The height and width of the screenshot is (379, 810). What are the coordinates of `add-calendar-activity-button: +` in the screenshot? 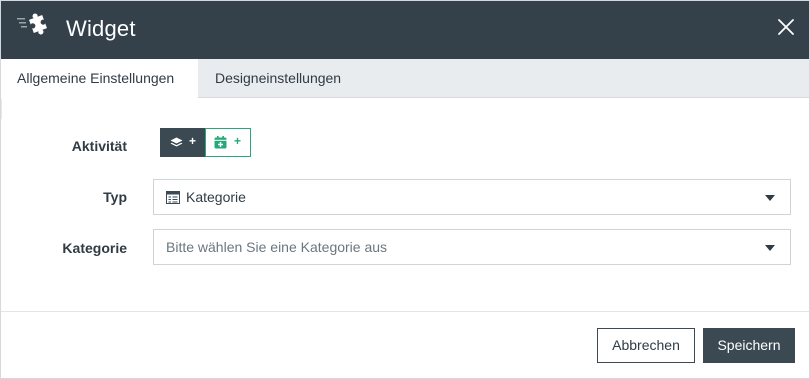 It's located at (228, 142).